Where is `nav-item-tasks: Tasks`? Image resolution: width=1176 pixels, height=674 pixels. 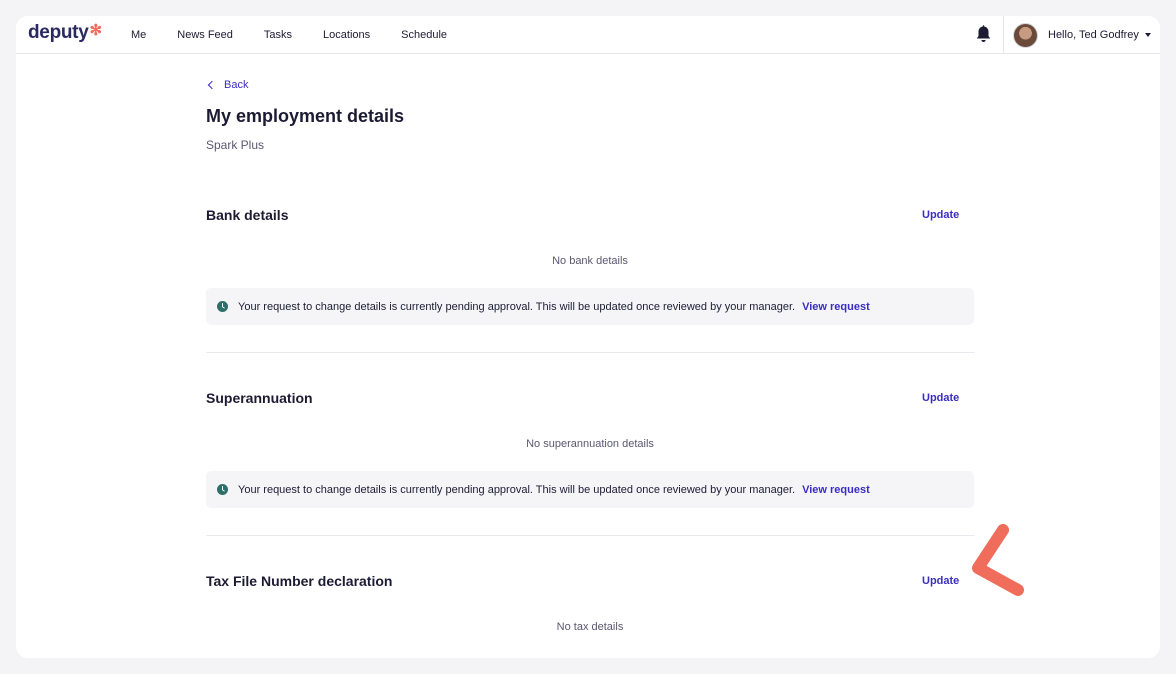
nav-item-tasks: Tasks is located at coordinates (278, 35).